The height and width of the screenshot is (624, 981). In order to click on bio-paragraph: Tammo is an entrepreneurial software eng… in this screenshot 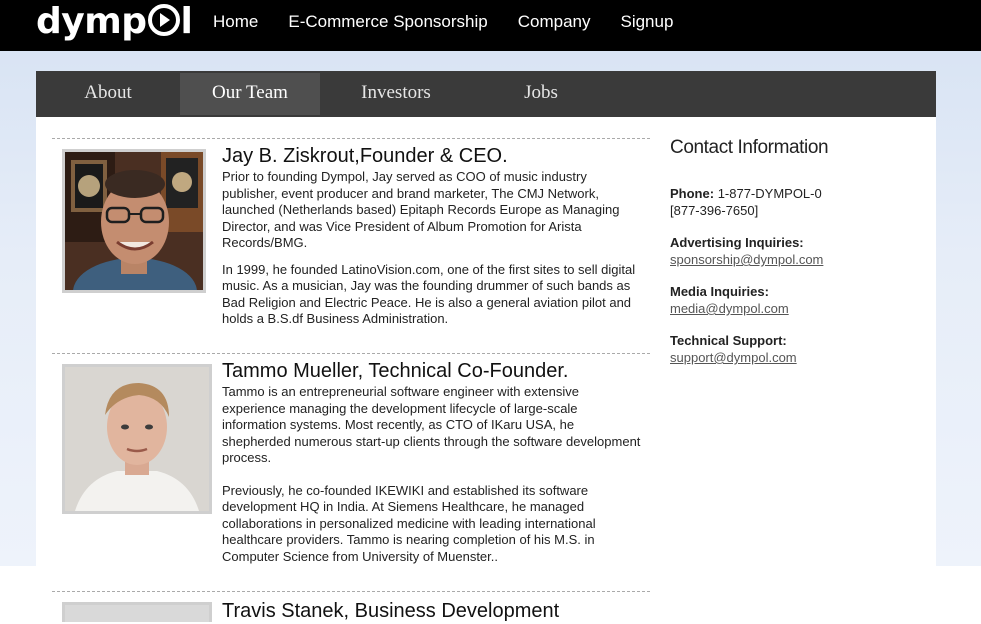, I will do `click(431, 424)`.